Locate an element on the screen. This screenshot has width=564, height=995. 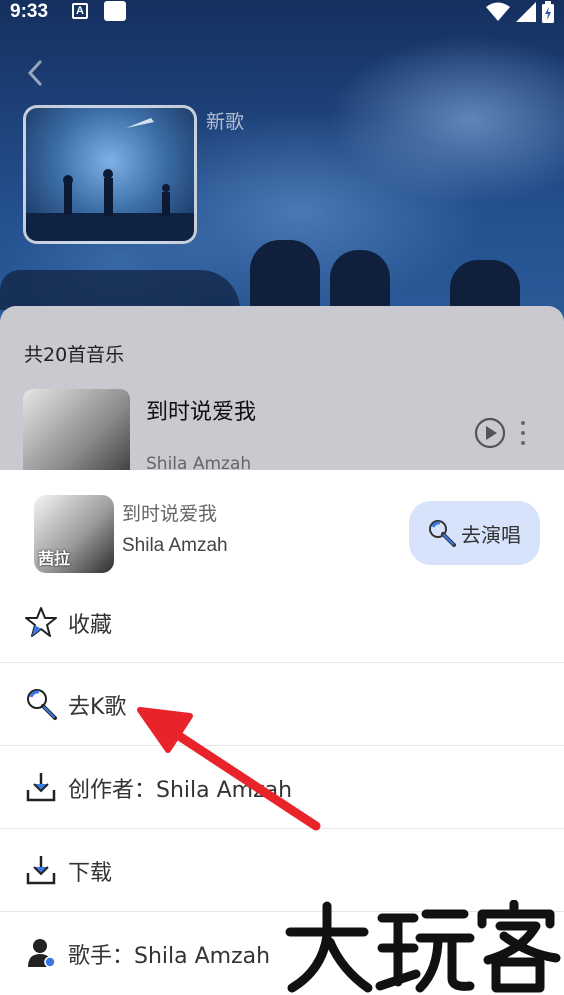
playlist-cover is located at coordinates (110, 174).